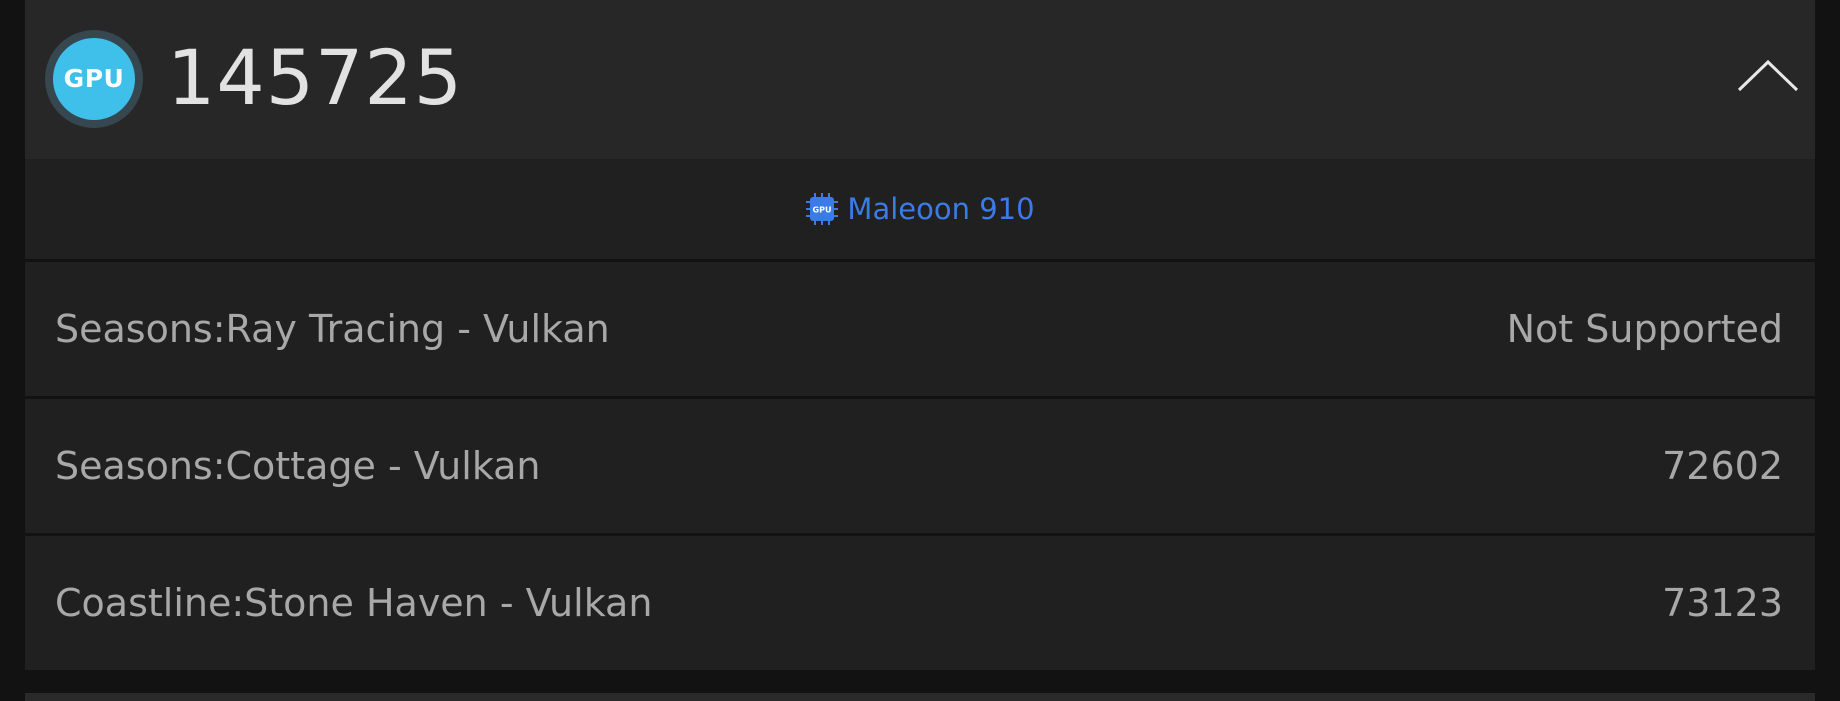 The height and width of the screenshot is (701, 1840). I want to click on gpu-total-score: 145725, so click(315, 77).